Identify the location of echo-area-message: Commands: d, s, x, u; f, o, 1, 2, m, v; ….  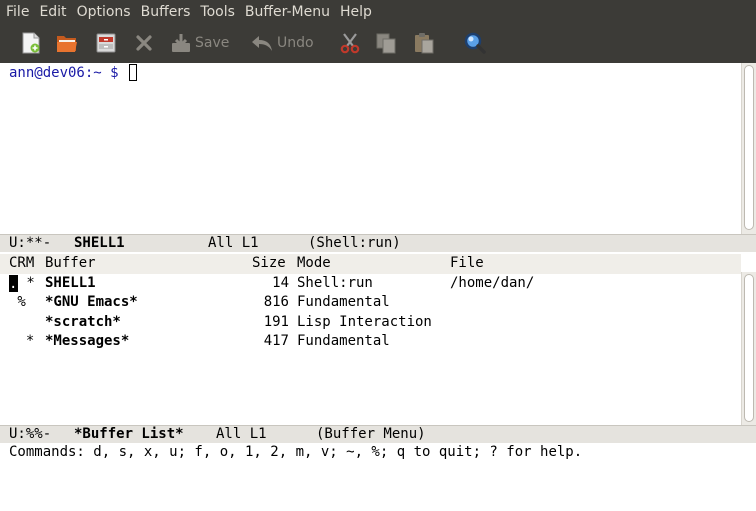
(296, 452).